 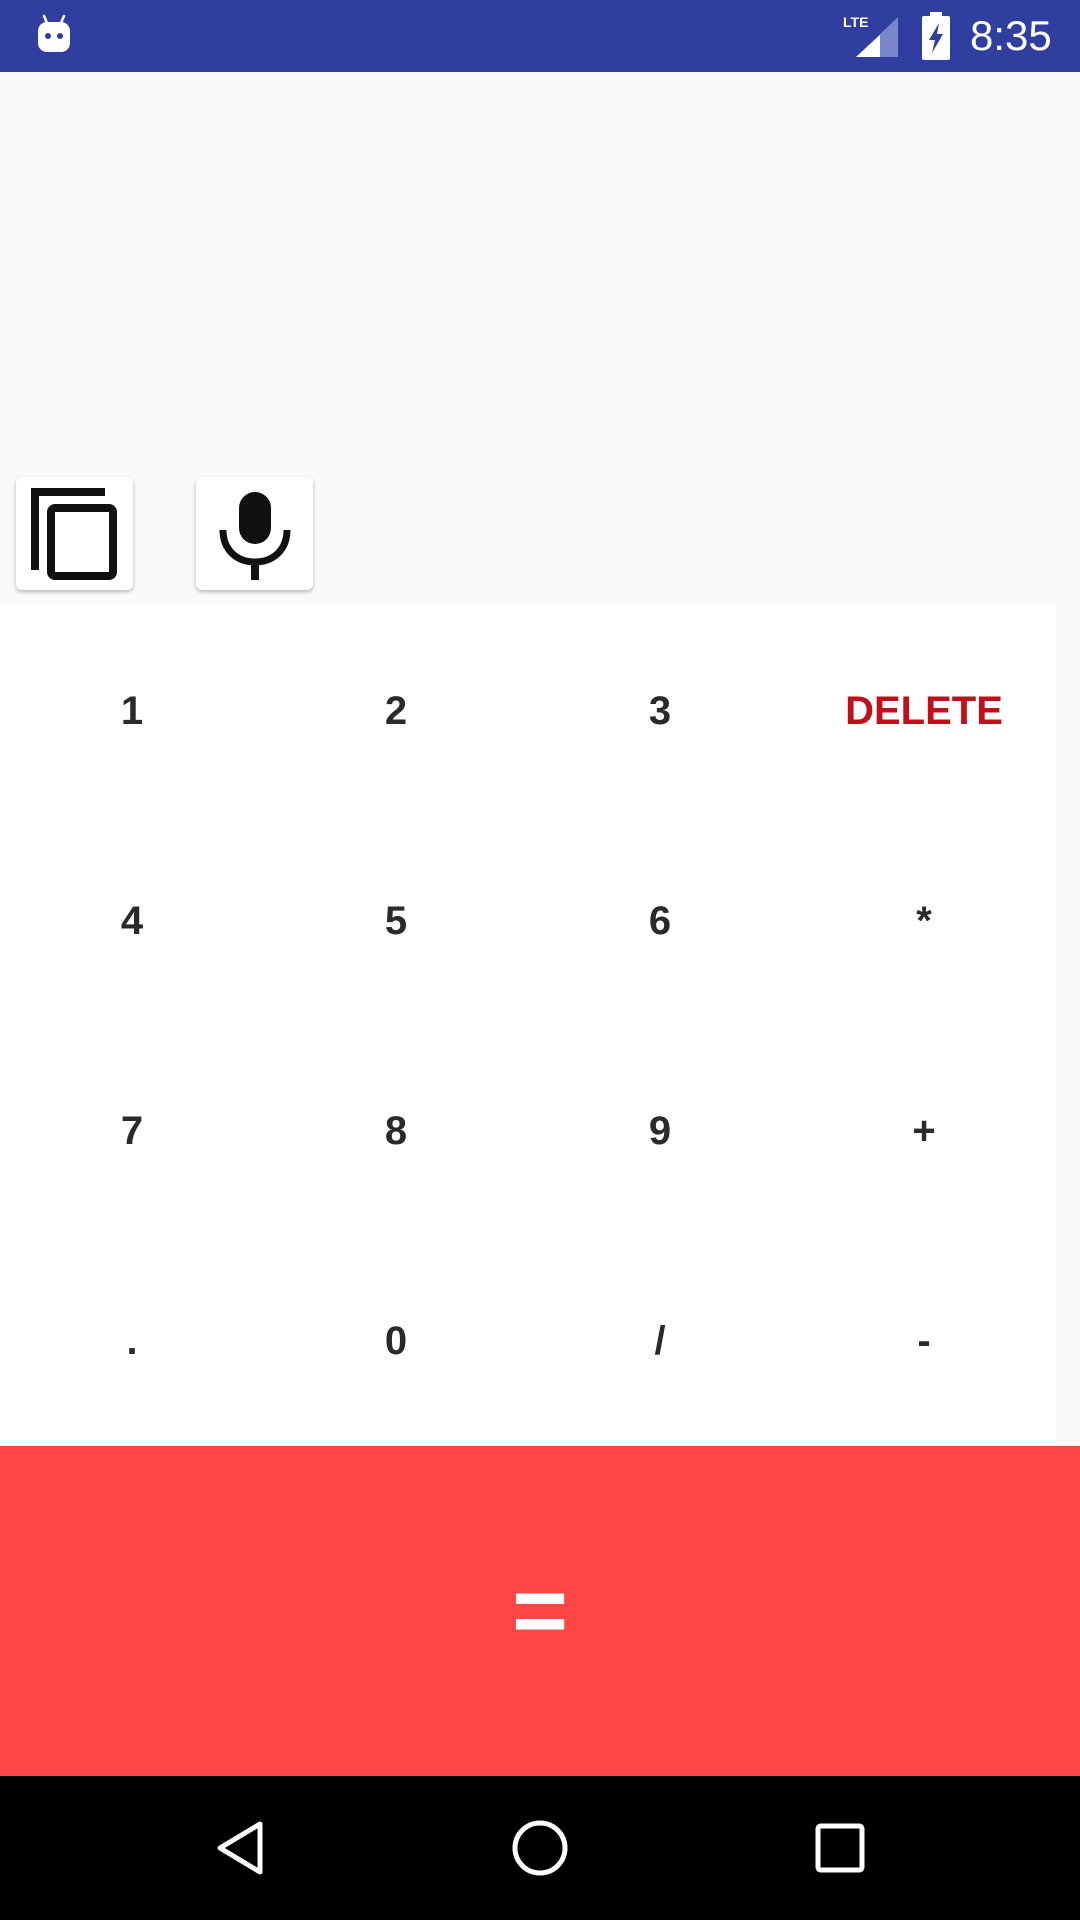 What do you see at coordinates (1011, 35) in the screenshot?
I see `status-time: 8:35` at bounding box center [1011, 35].